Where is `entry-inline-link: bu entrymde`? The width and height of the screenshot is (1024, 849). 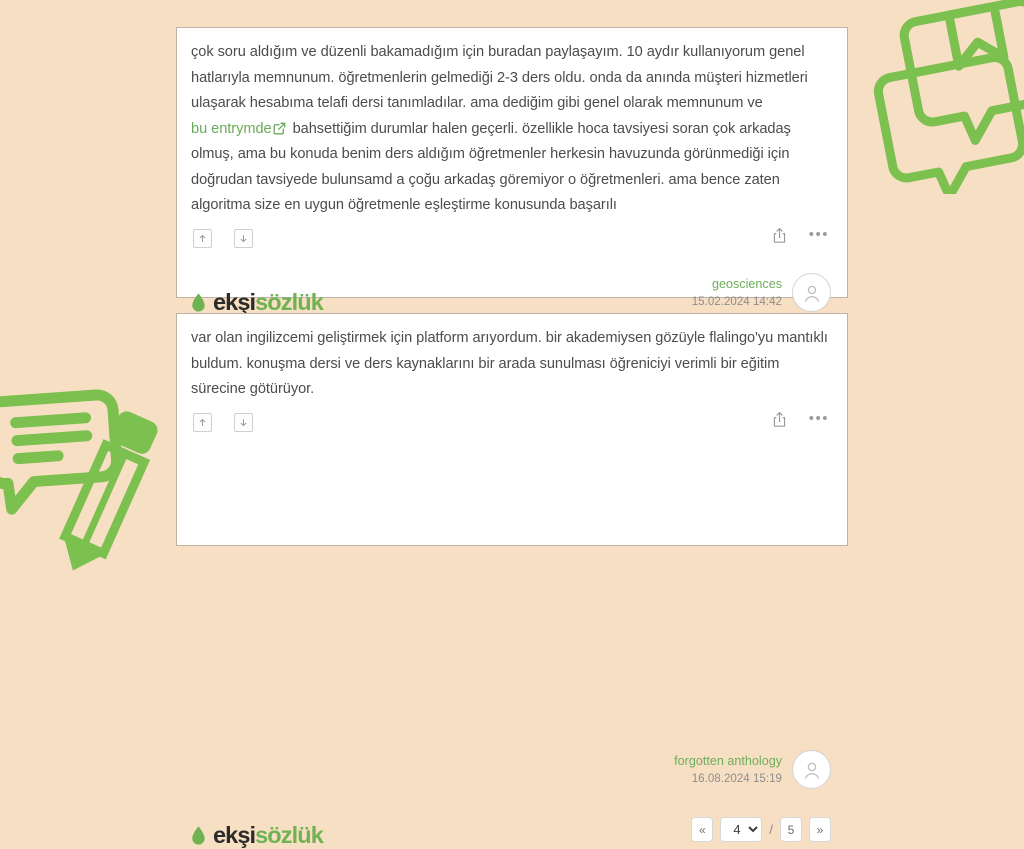 entry-inline-link: bu entrymde is located at coordinates (240, 129).